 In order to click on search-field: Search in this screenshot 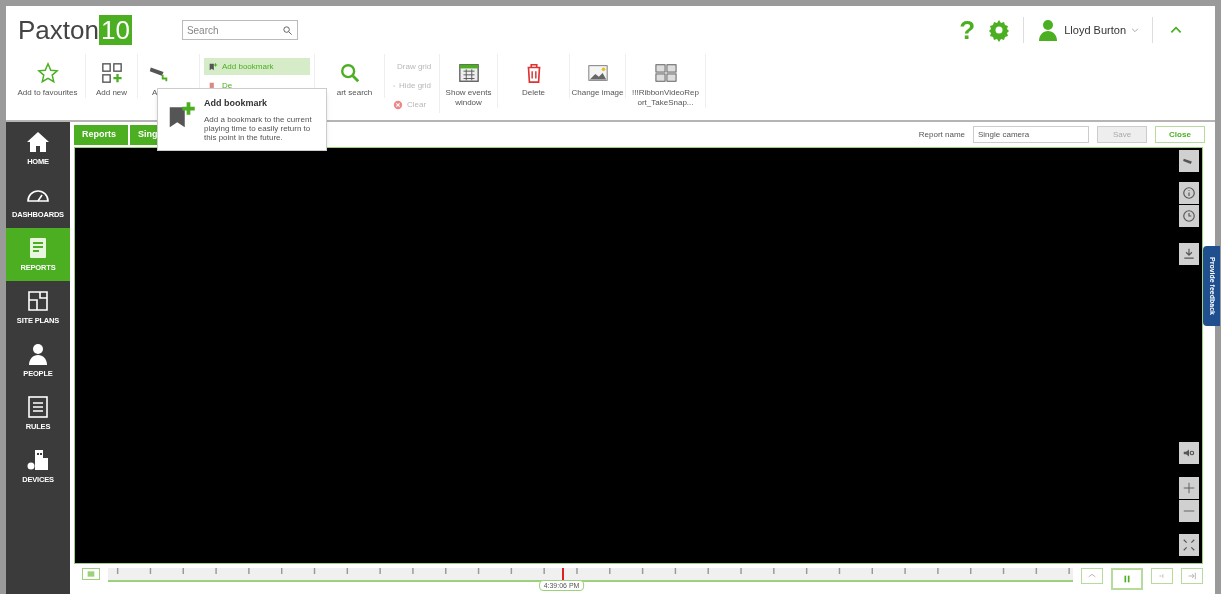, I will do `click(239, 30)`.